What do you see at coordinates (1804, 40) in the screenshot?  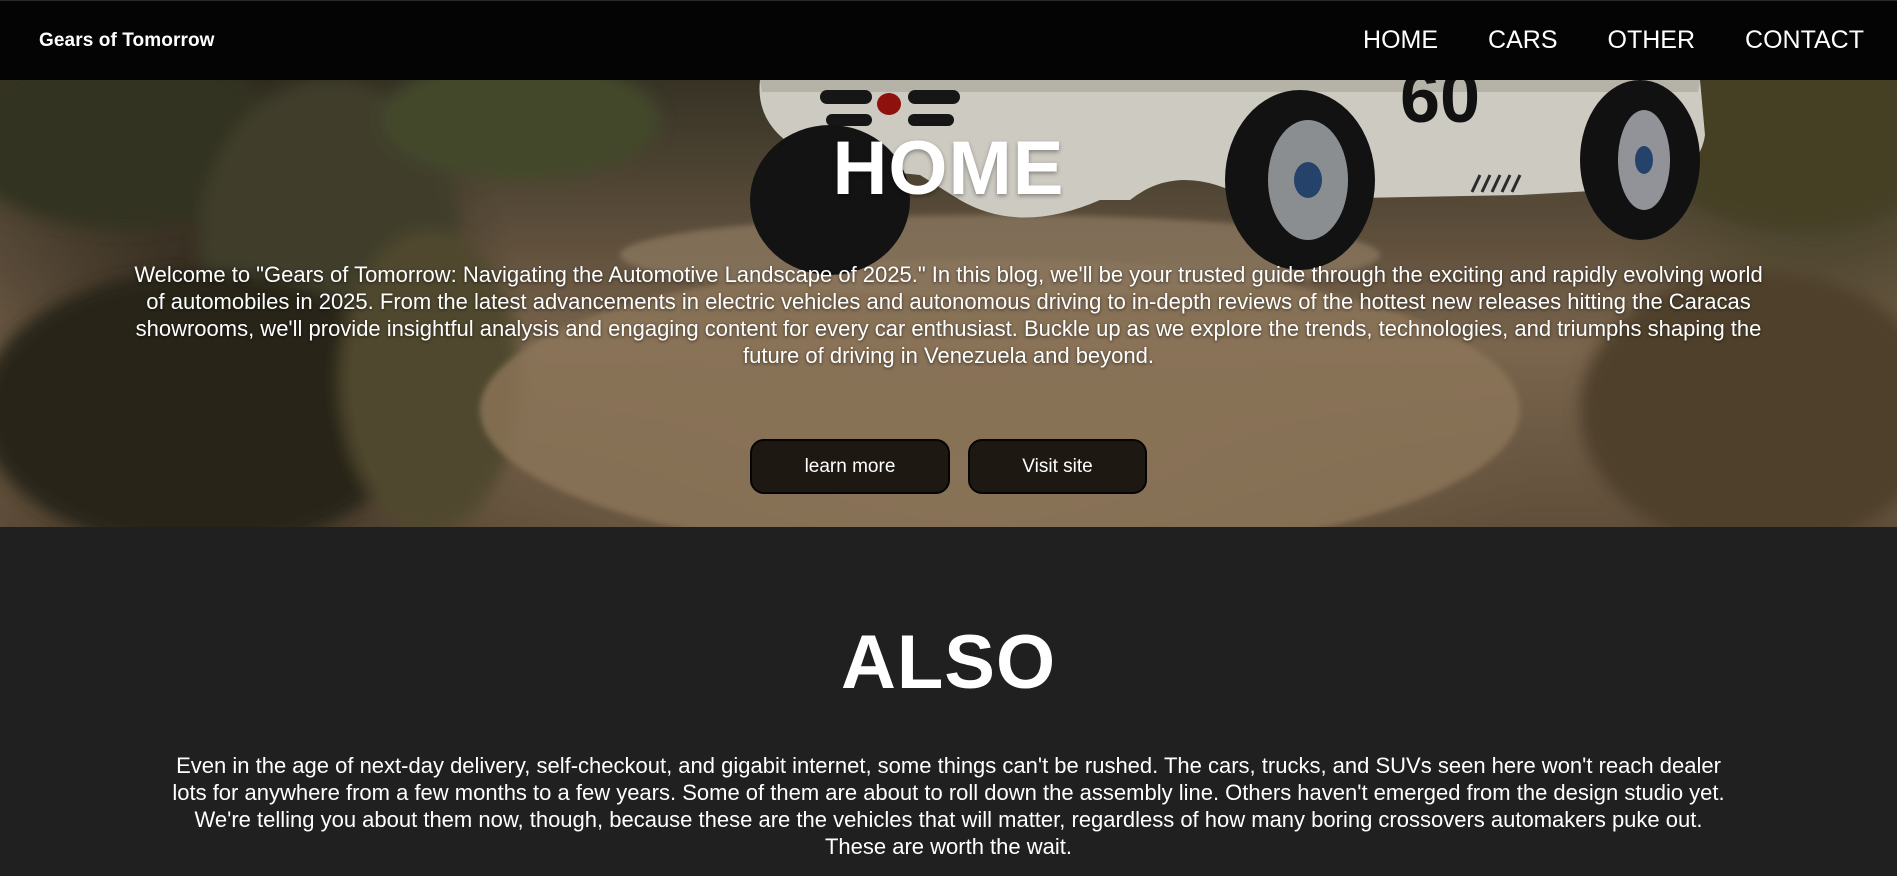 I see `nav-link-contact: CONTACT` at bounding box center [1804, 40].